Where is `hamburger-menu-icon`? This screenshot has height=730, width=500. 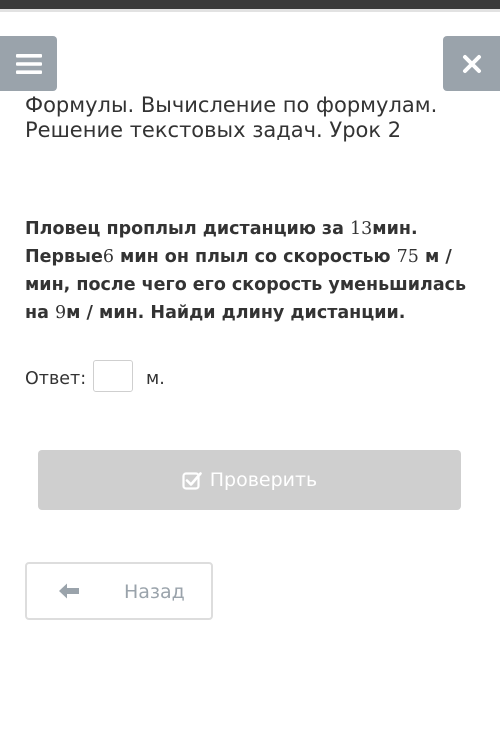 hamburger-menu-icon is located at coordinates (28, 63).